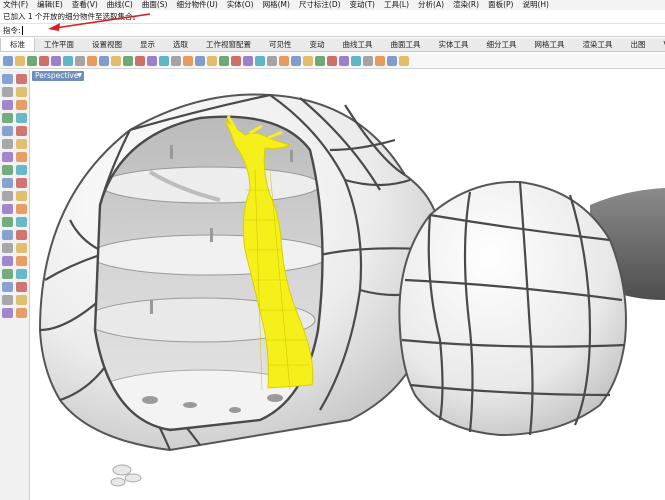 The width and height of the screenshot is (665, 500). Describe the element at coordinates (7, 92) in the screenshot. I see `polyline-icon` at that location.